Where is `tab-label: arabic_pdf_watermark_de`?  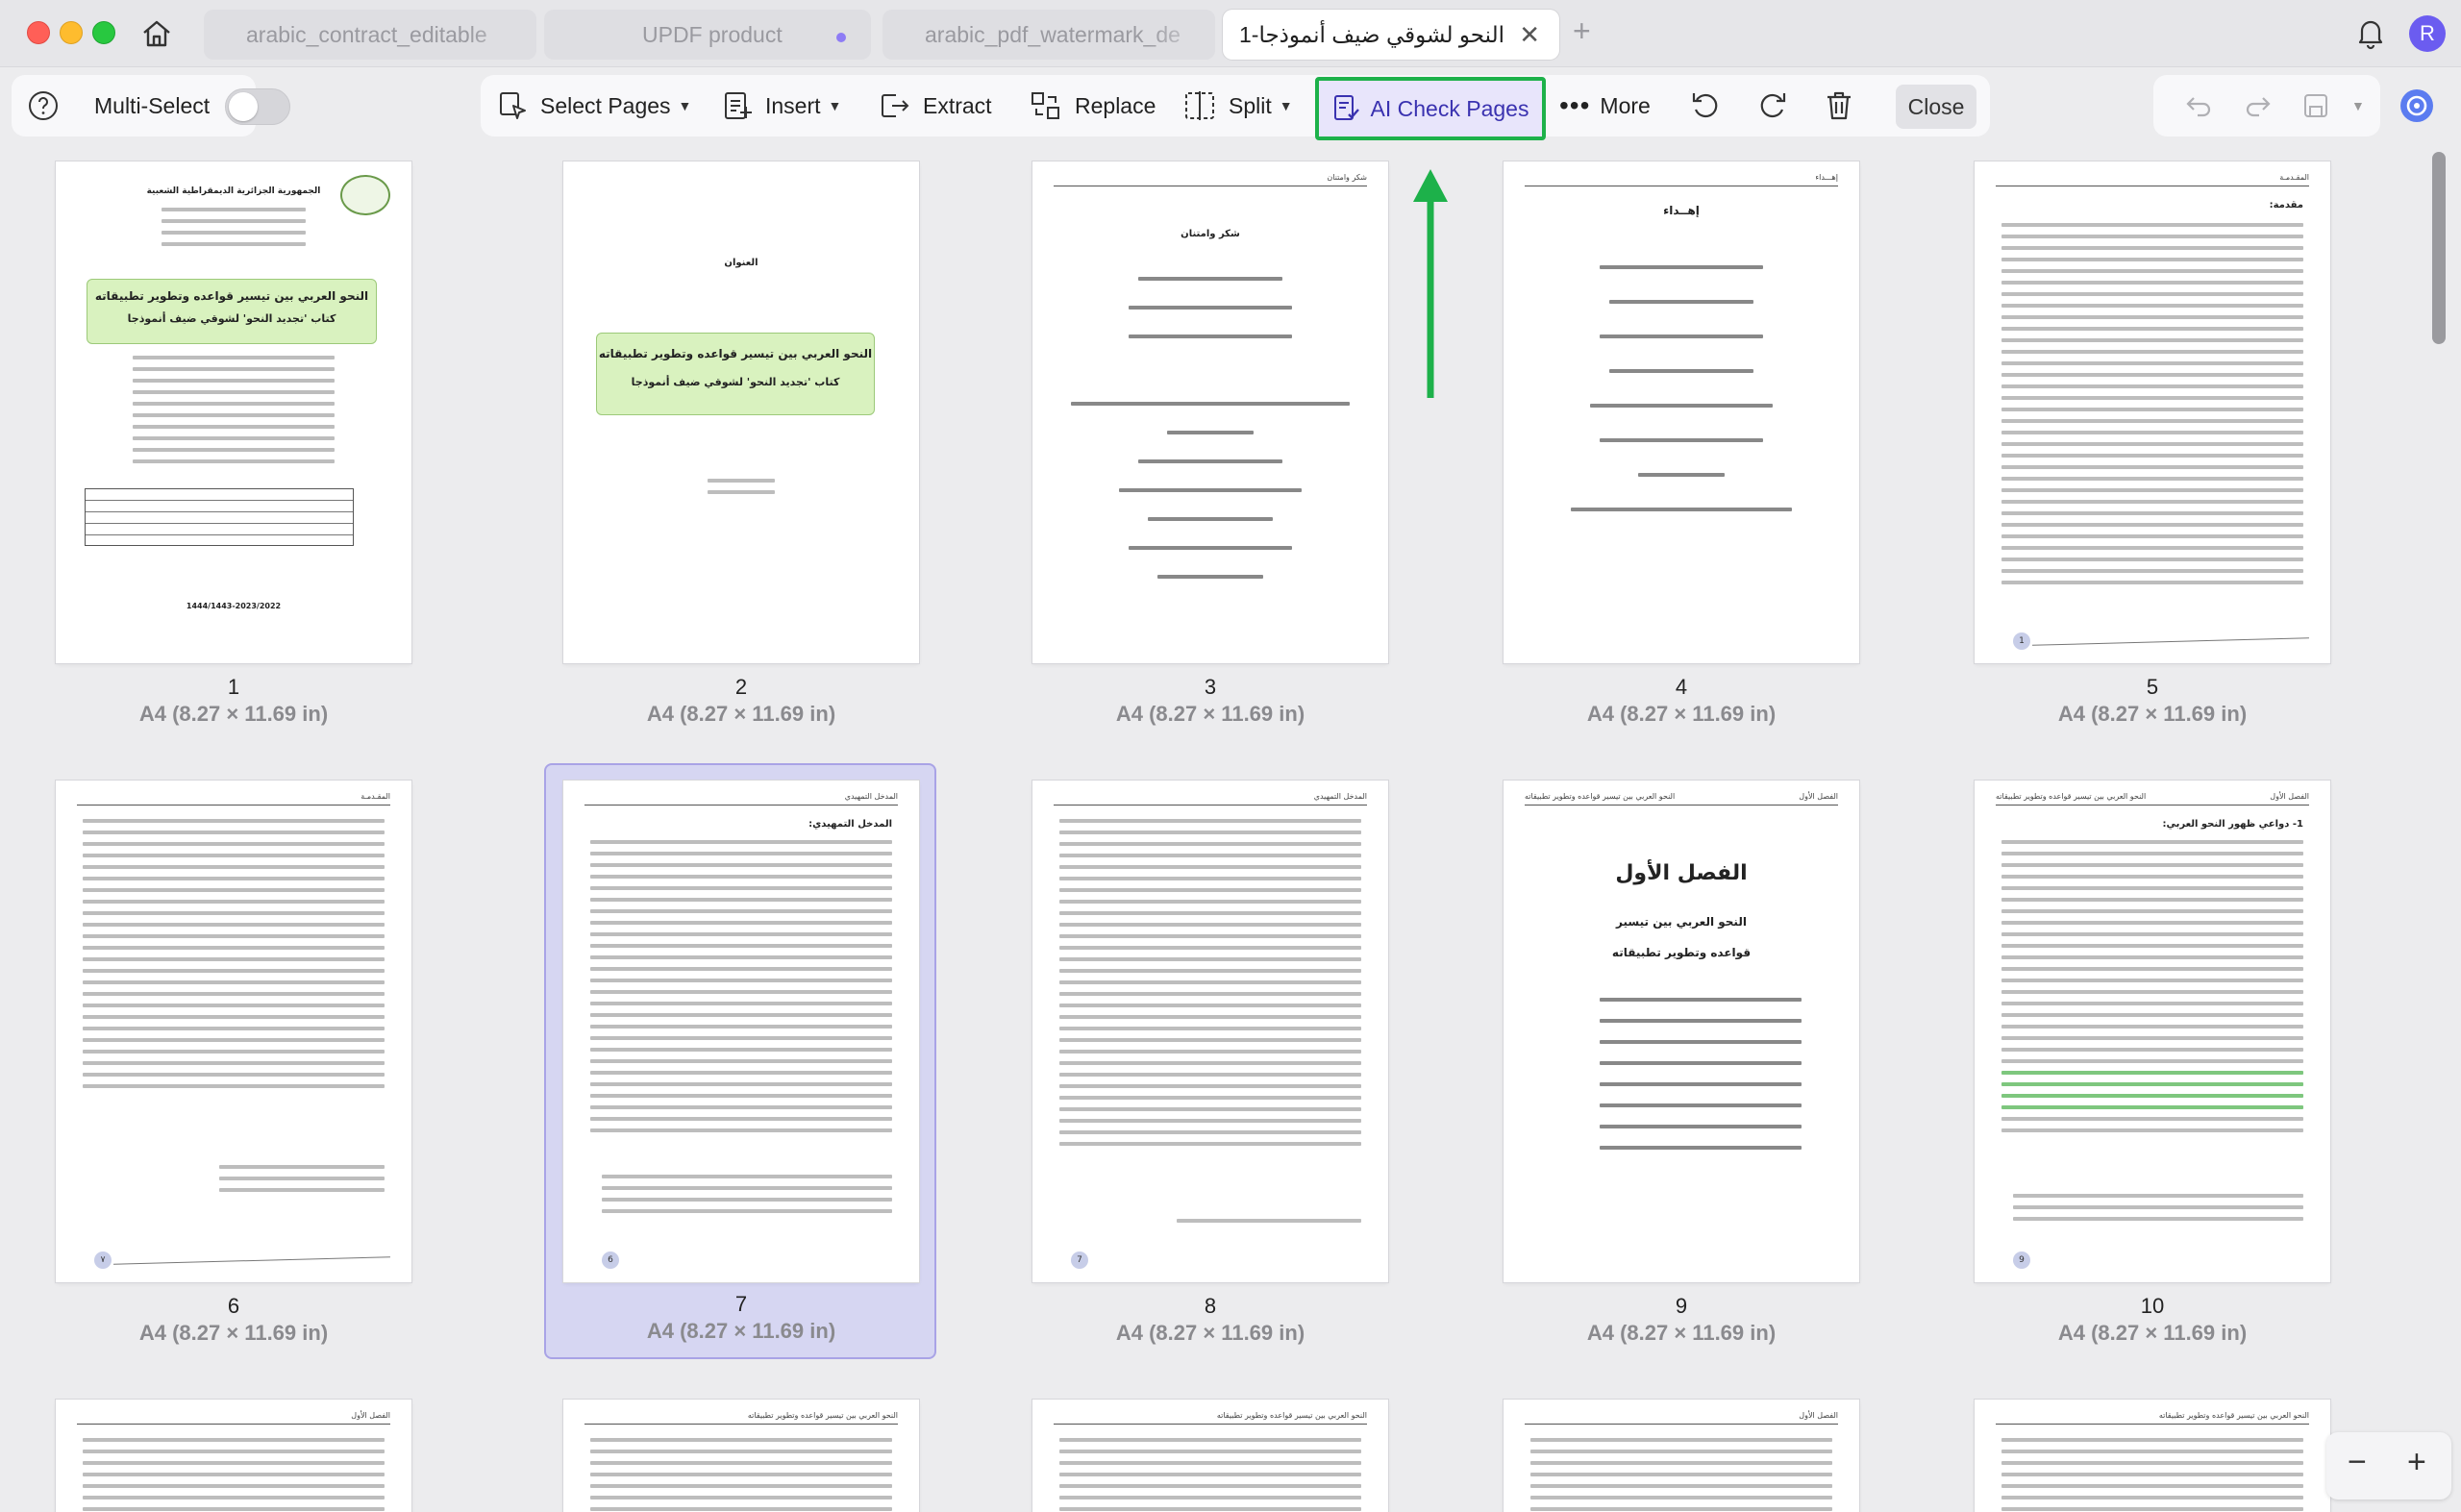
tab-label: arabic_pdf_watermark_de is located at coordinates (1053, 34).